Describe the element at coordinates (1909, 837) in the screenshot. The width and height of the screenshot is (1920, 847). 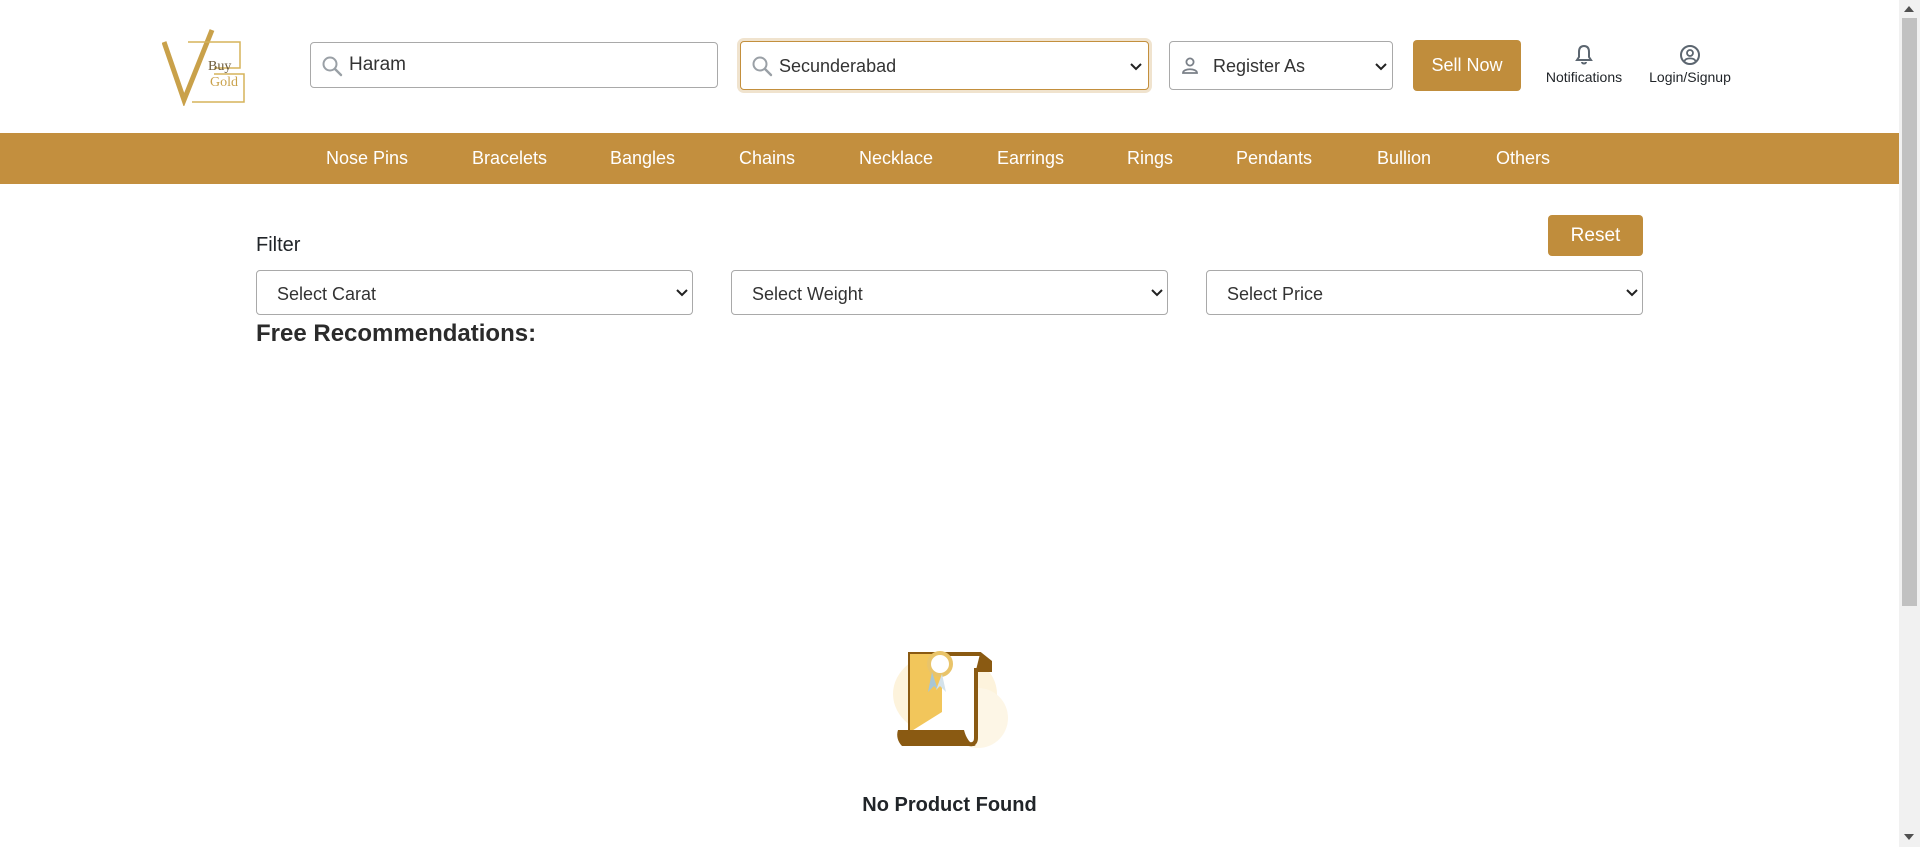
I see `scroll-down-arrow-icon` at that location.